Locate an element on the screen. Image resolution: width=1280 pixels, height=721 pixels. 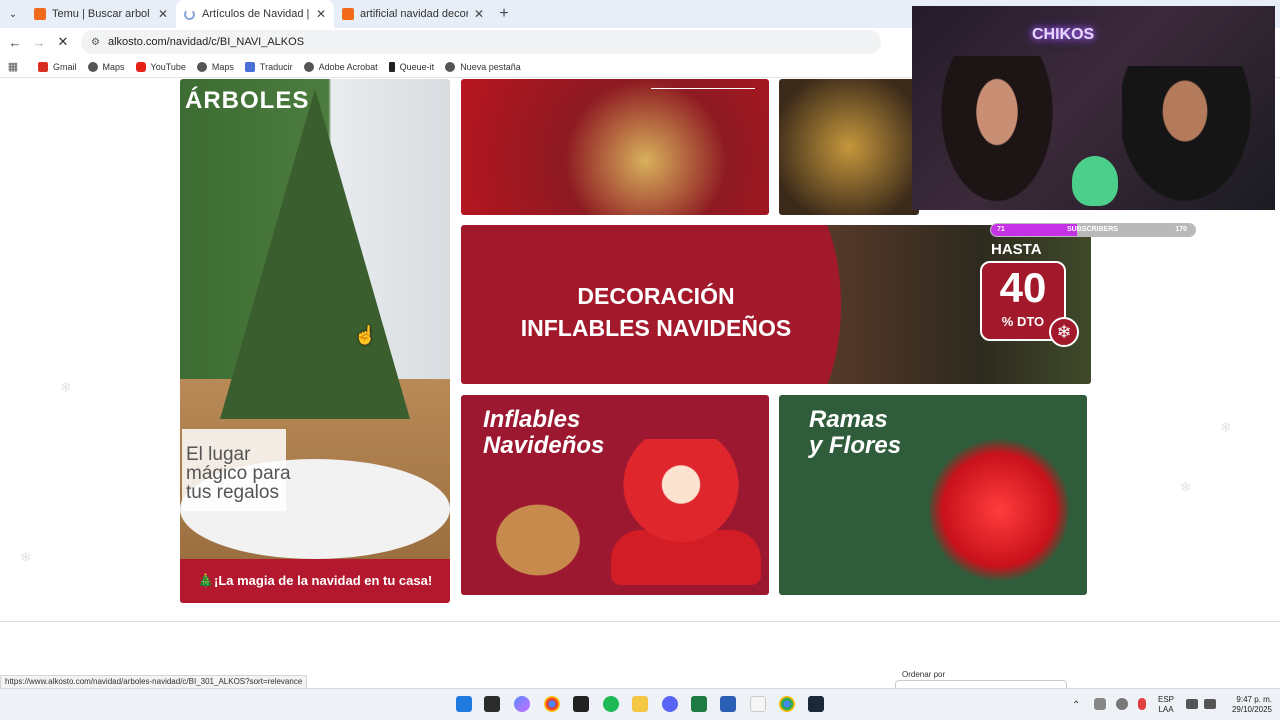
address-bar: ⚙ alkosto.com/navidad/c/BI_NAVI_ALKOS is located at coordinates (481, 42).